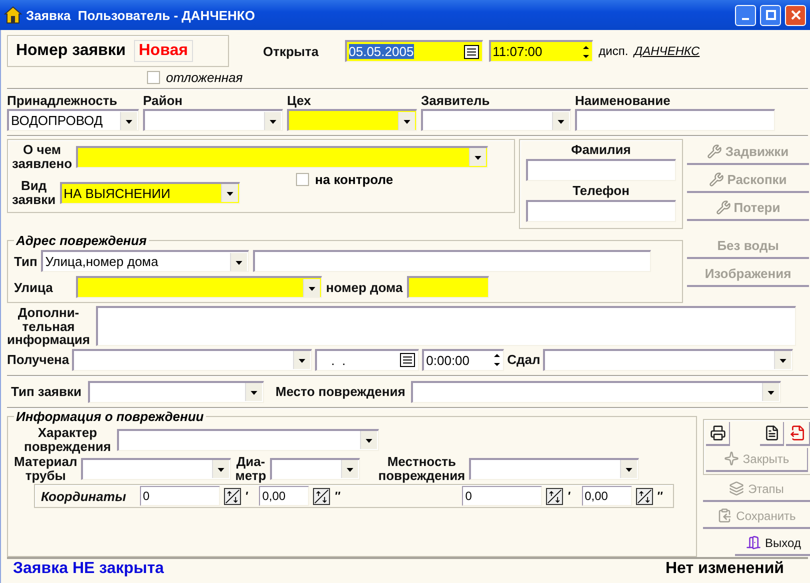 This screenshot has height=583, width=810. Describe the element at coordinates (523, 360) in the screenshot. I see `handed-label: Сдал` at that location.